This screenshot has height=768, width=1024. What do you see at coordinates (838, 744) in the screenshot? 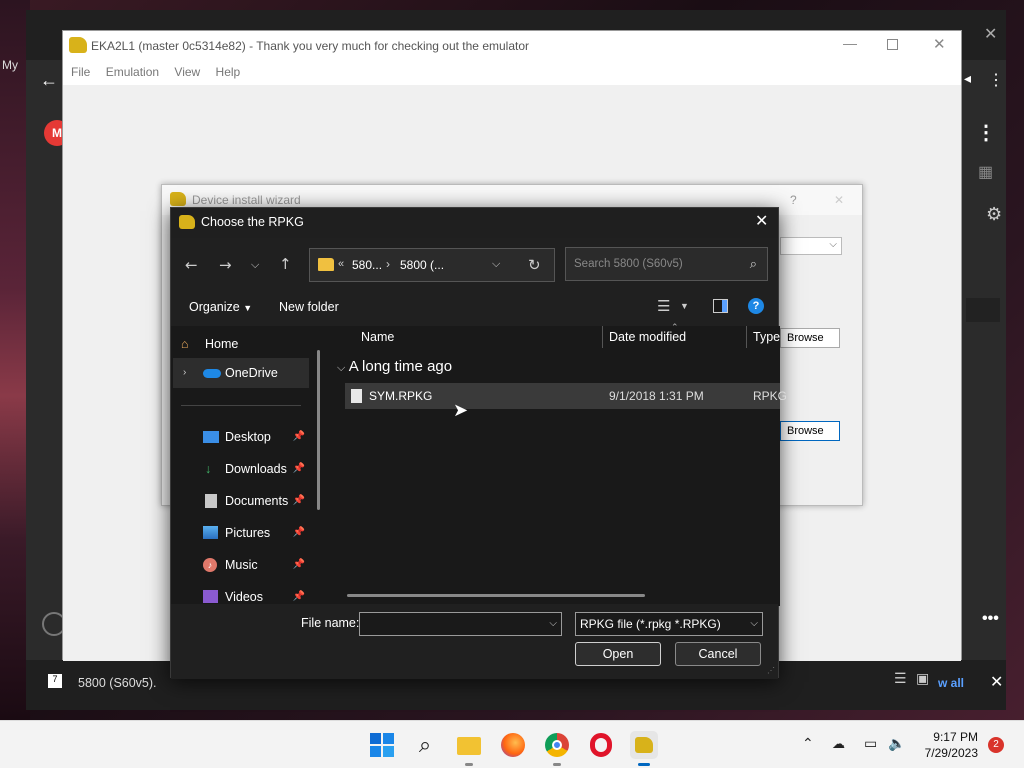
I see `network-icon: ☁` at bounding box center [838, 744].